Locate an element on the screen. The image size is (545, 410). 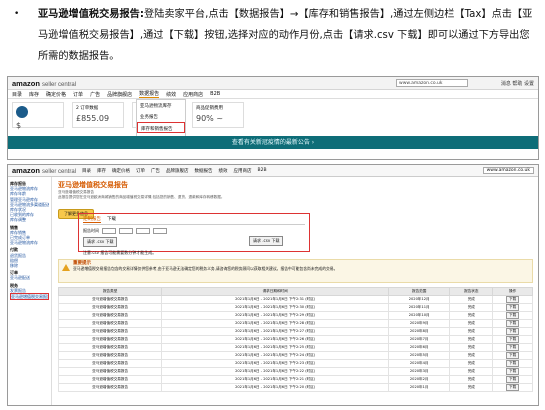
metric-label: 商品促销费用 is located at coordinates (209, 108).